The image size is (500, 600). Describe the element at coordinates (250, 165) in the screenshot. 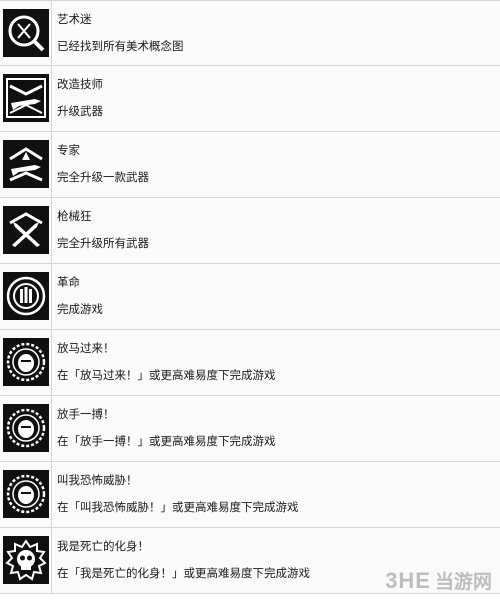

I see `achievement-row: 专家 完全升级一款武器` at that location.